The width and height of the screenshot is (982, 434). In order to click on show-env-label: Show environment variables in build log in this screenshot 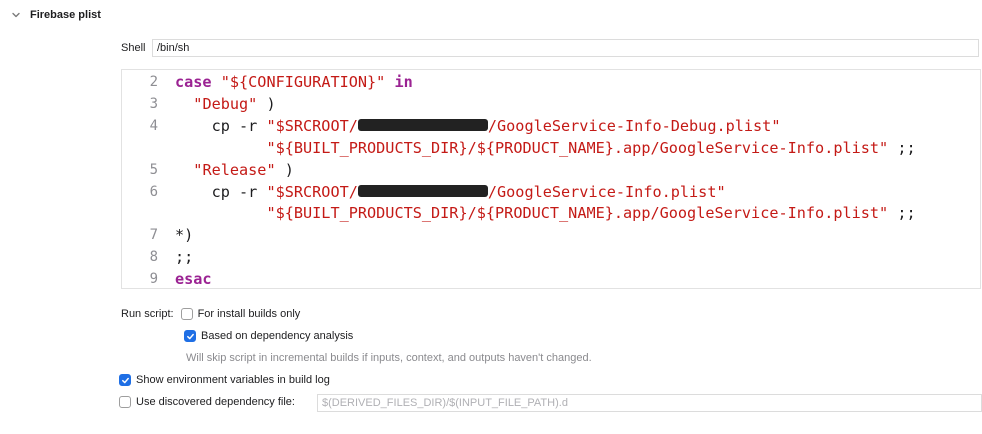, I will do `click(233, 380)`.